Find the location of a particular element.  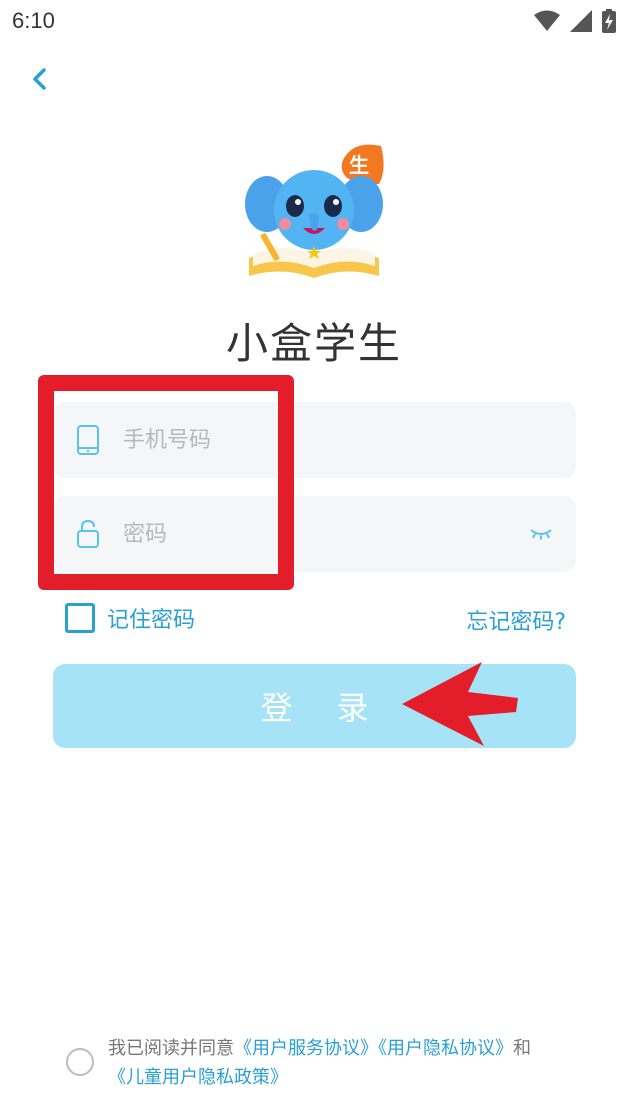

status-icons is located at coordinates (575, 21).